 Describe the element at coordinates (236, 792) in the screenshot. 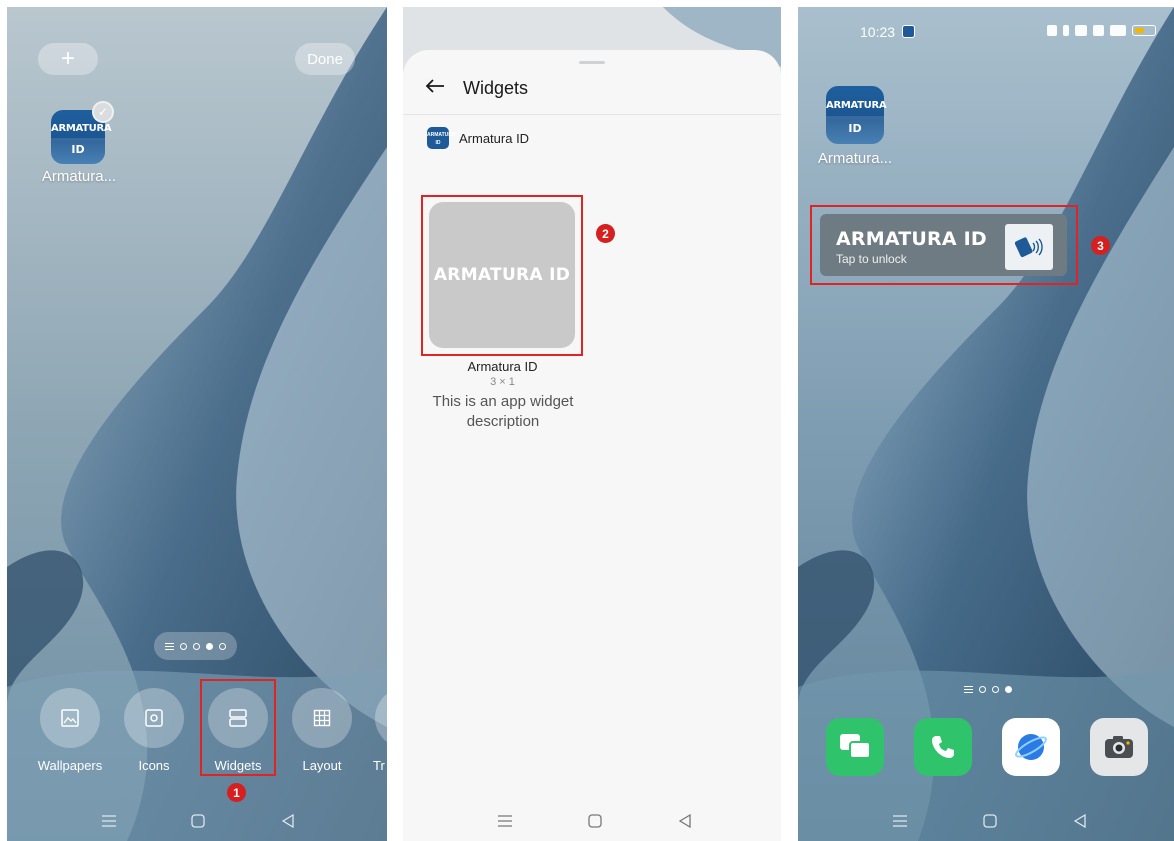

I see `step-1-marker: 1` at that location.